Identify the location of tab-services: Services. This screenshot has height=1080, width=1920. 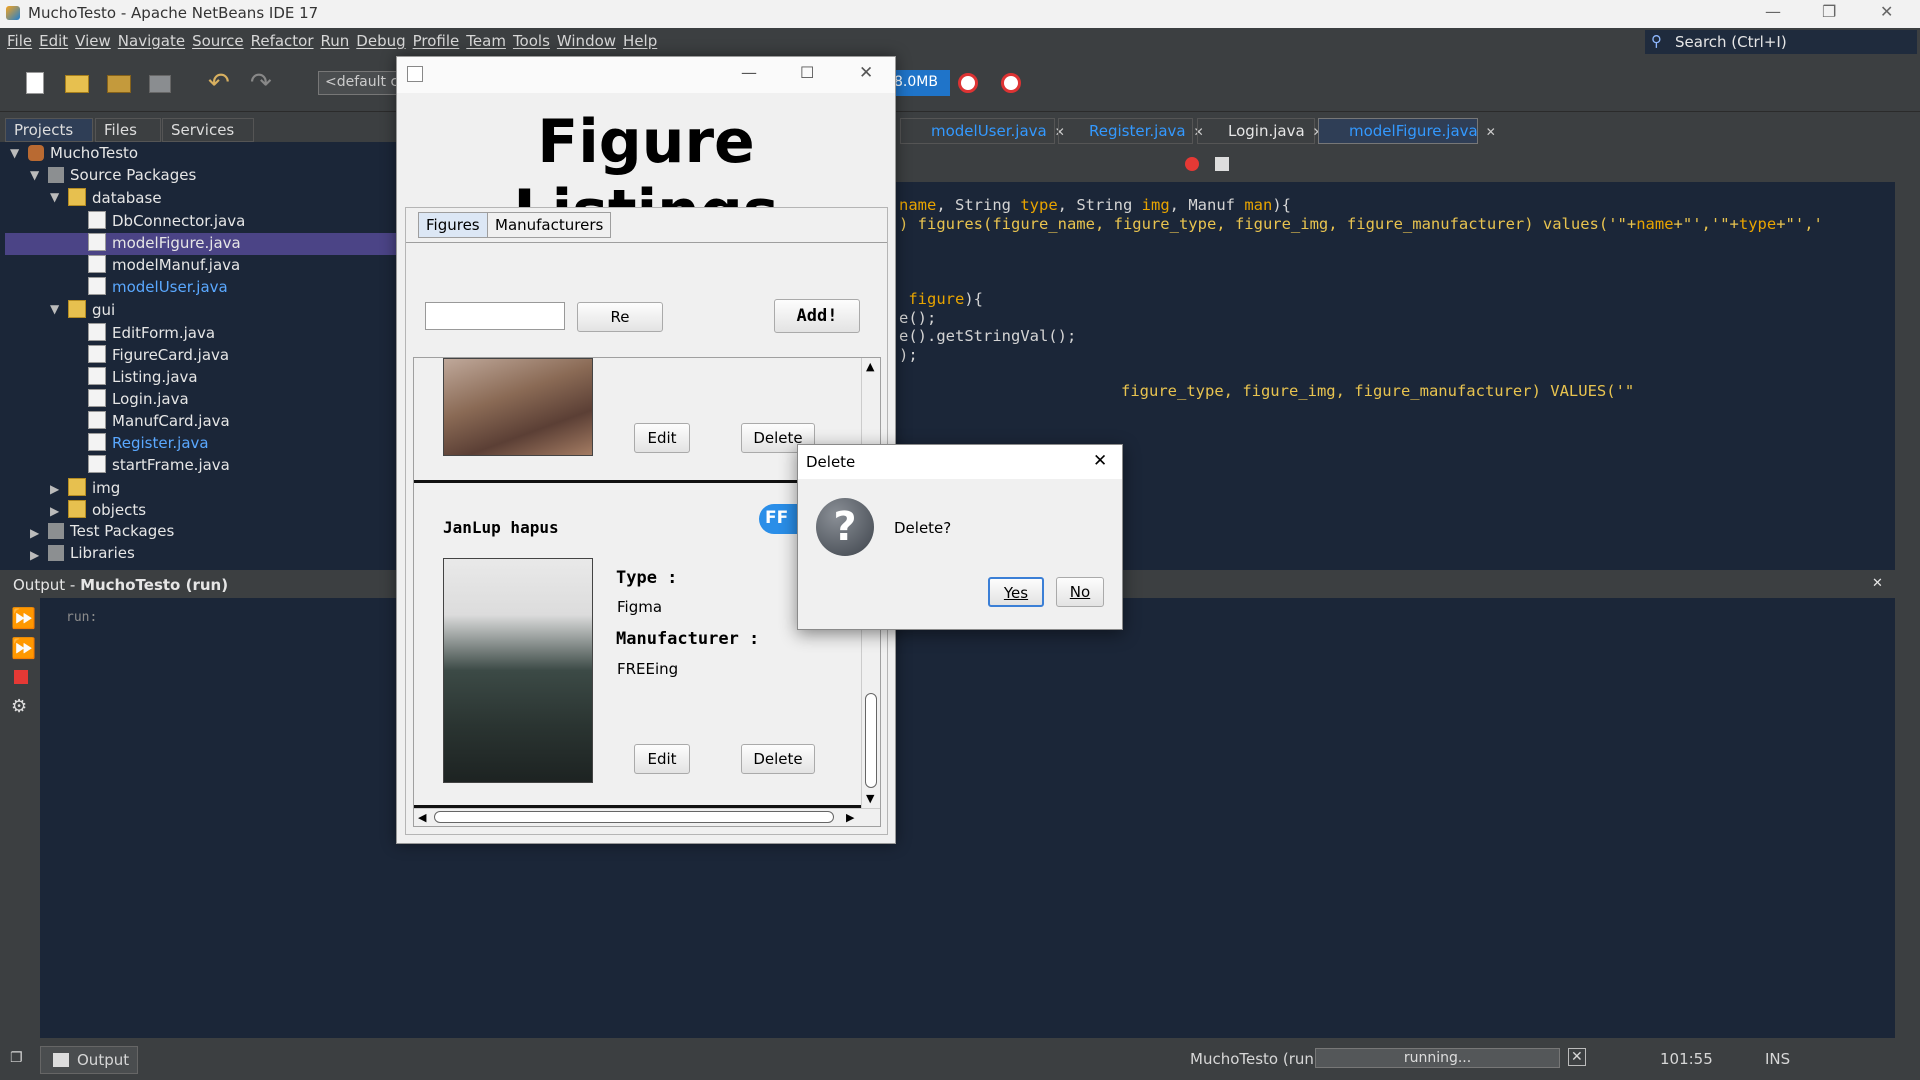
(208, 130).